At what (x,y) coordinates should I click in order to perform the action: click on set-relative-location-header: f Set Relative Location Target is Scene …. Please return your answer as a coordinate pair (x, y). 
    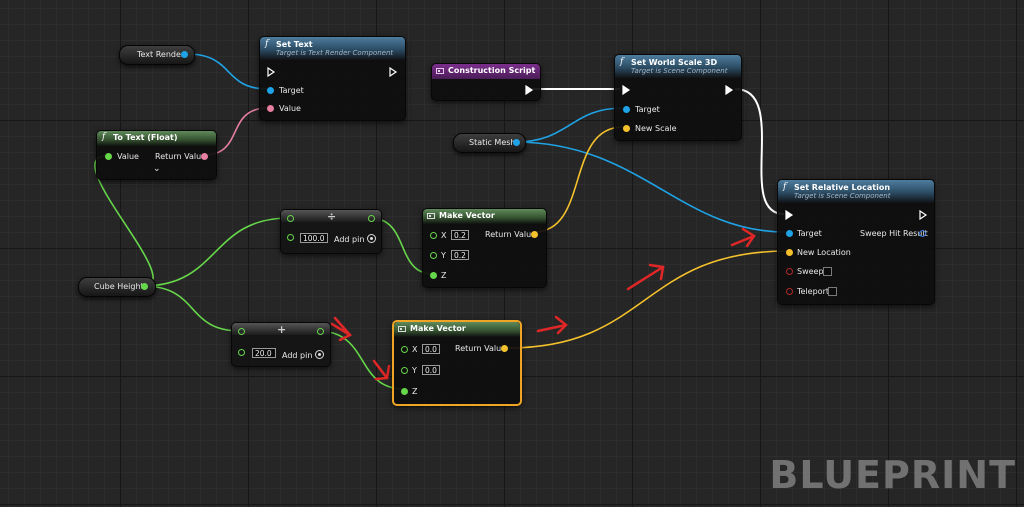
    Looking at the image, I should click on (856, 191).